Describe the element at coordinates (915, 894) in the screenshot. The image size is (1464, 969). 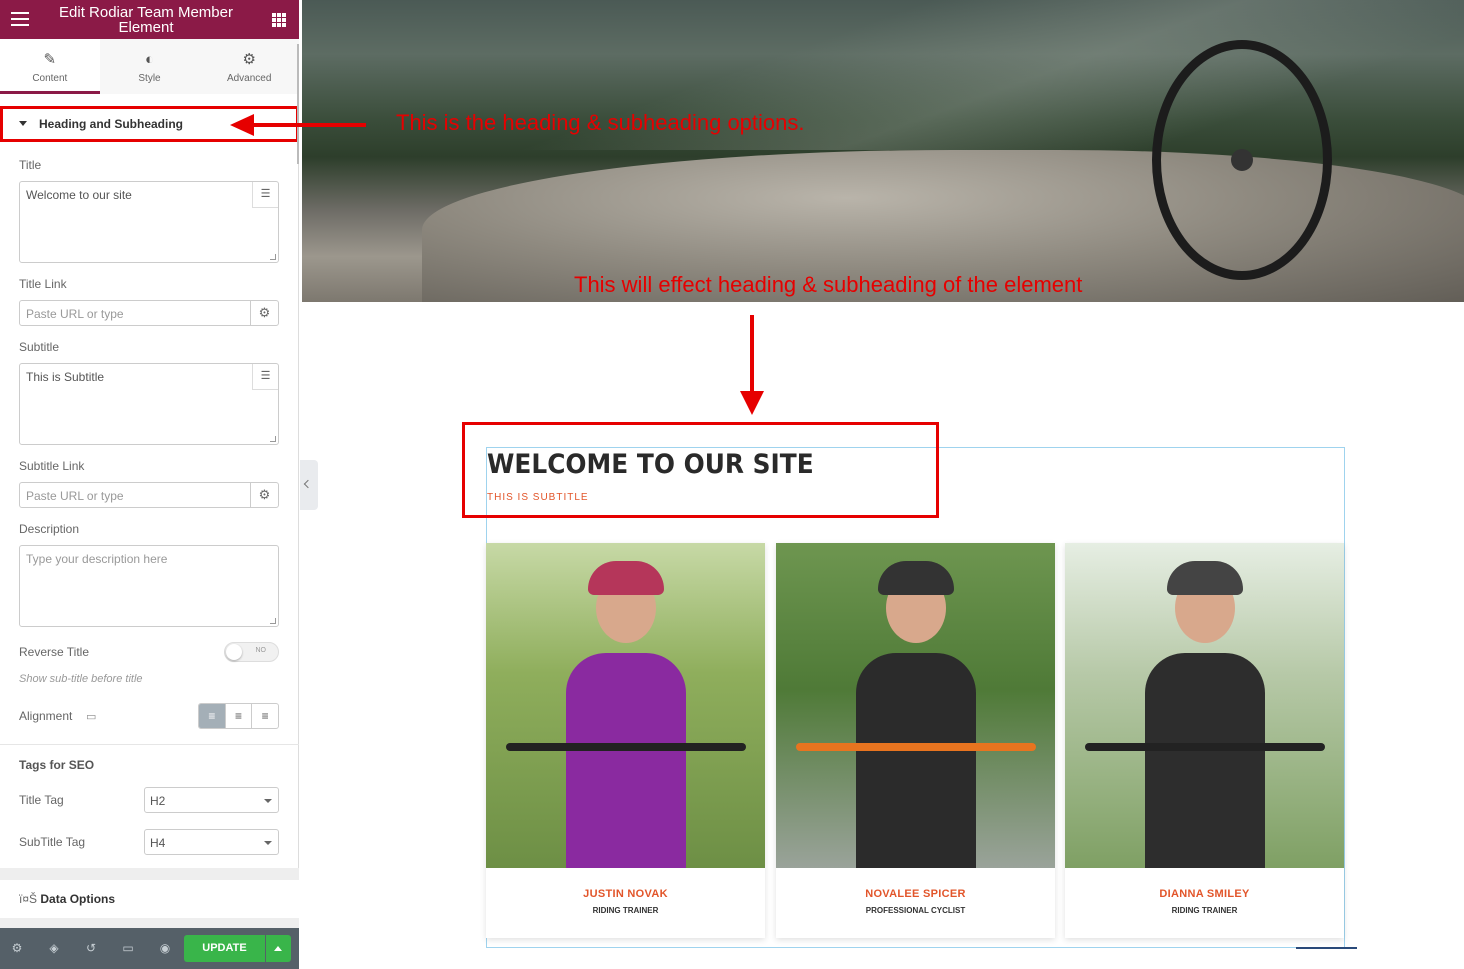
I see `member-name: NOVALEE SPICER` at that location.